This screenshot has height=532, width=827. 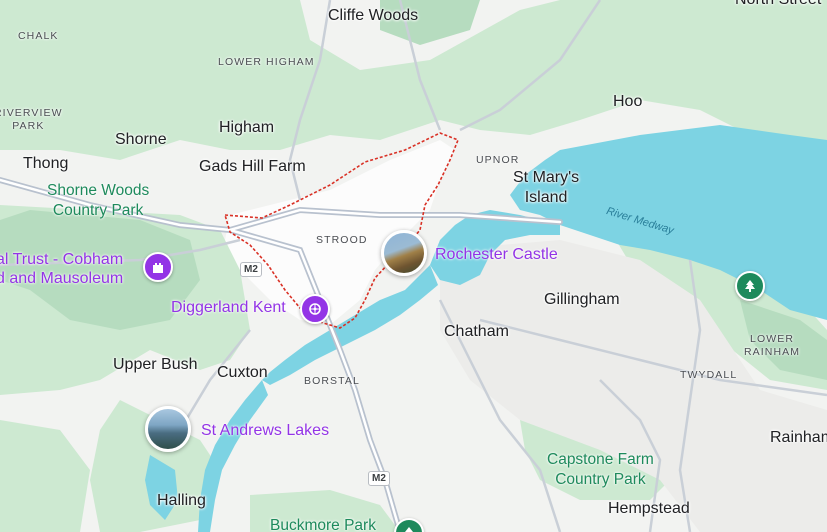 I want to click on m2-shield-south: M2, so click(x=379, y=478).